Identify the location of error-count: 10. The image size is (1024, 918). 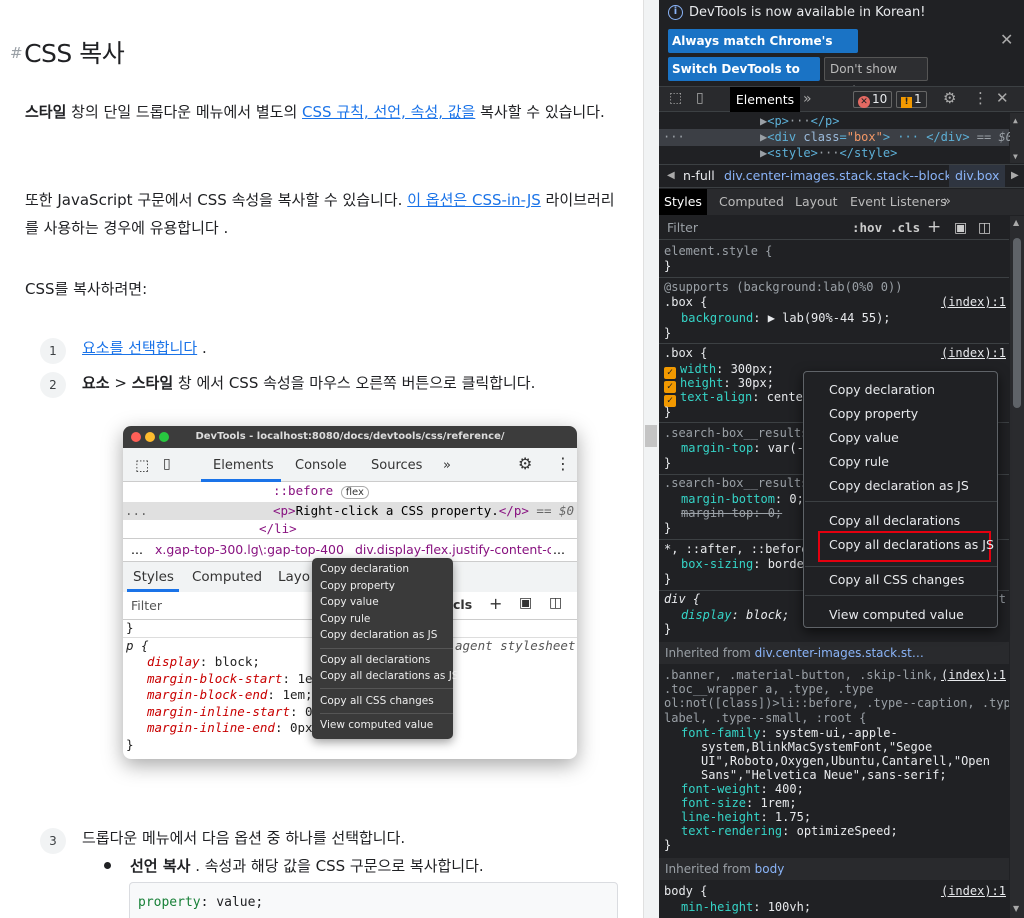
(880, 99).